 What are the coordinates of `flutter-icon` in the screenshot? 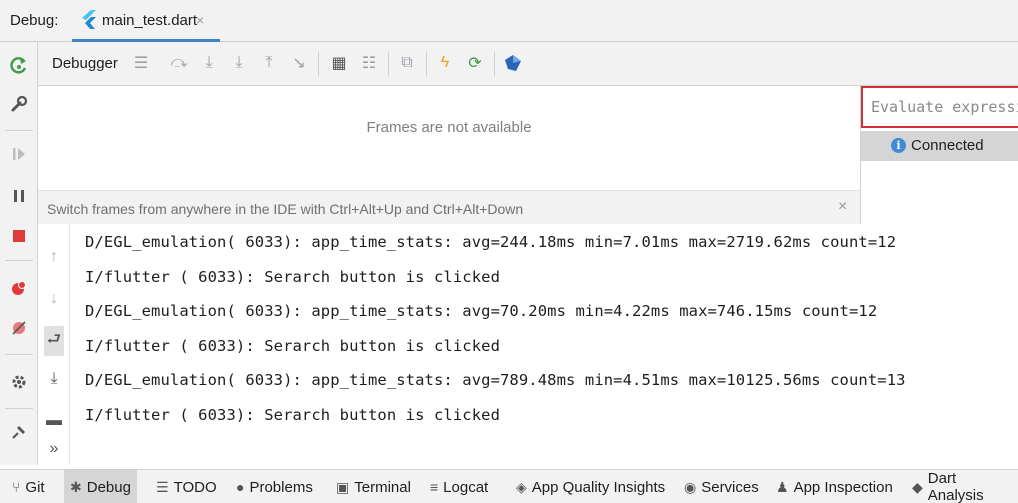 It's located at (89, 19).